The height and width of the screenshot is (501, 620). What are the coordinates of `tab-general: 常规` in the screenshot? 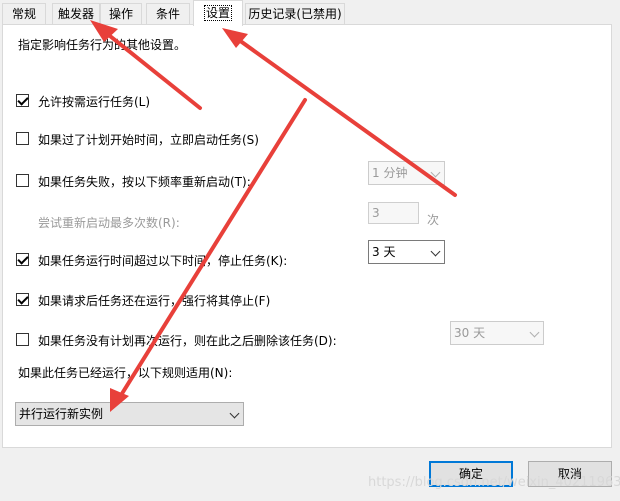 It's located at (24, 13).